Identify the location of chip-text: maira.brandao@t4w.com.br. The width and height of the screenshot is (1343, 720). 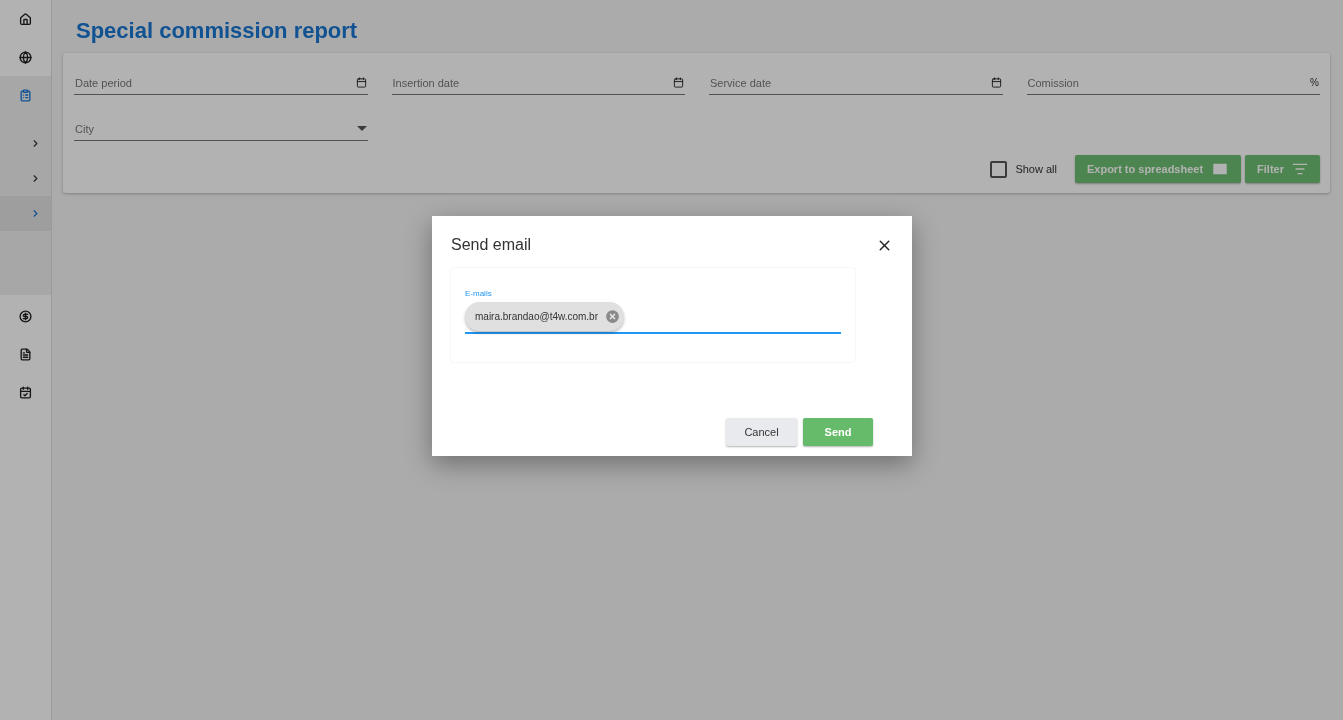
(536, 316).